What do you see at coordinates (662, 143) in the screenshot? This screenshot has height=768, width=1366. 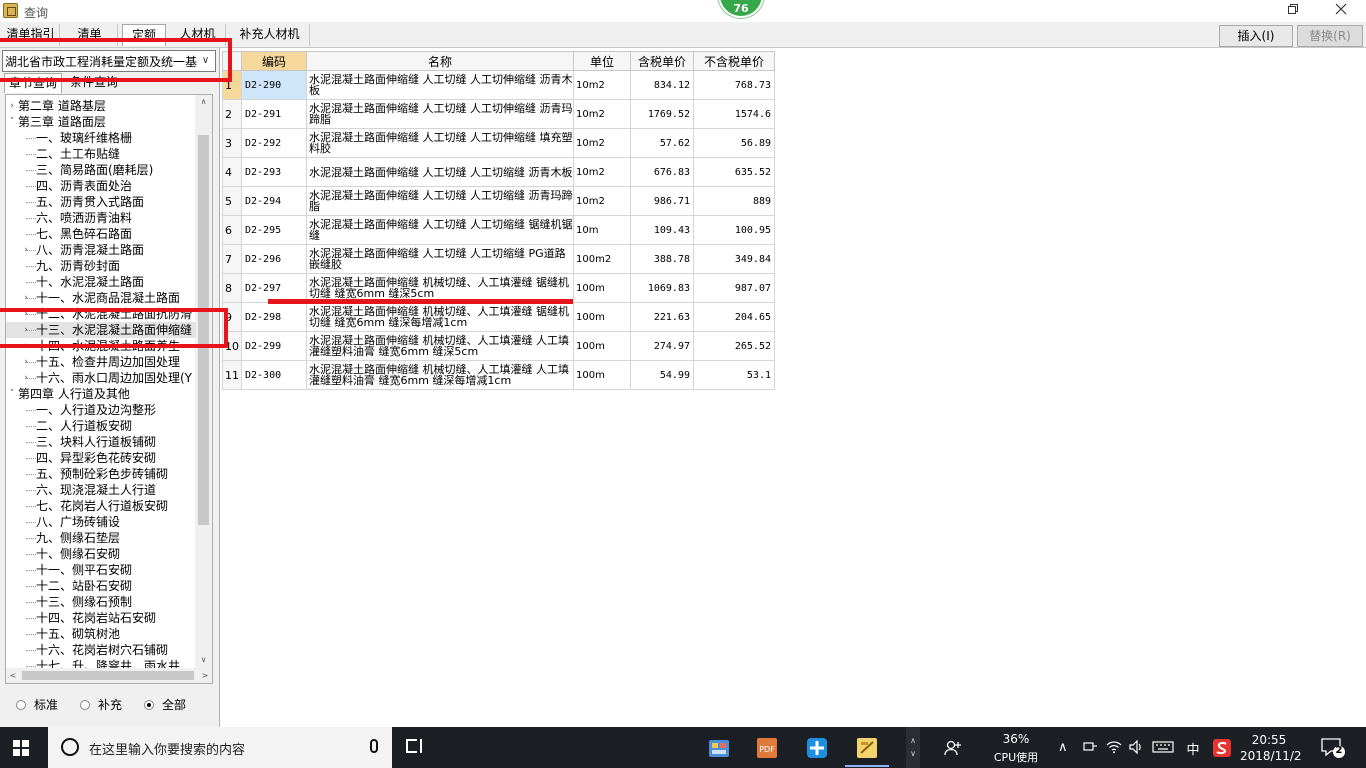 I see `cell-price-tax: 57.62` at bounding box center [662, 143].